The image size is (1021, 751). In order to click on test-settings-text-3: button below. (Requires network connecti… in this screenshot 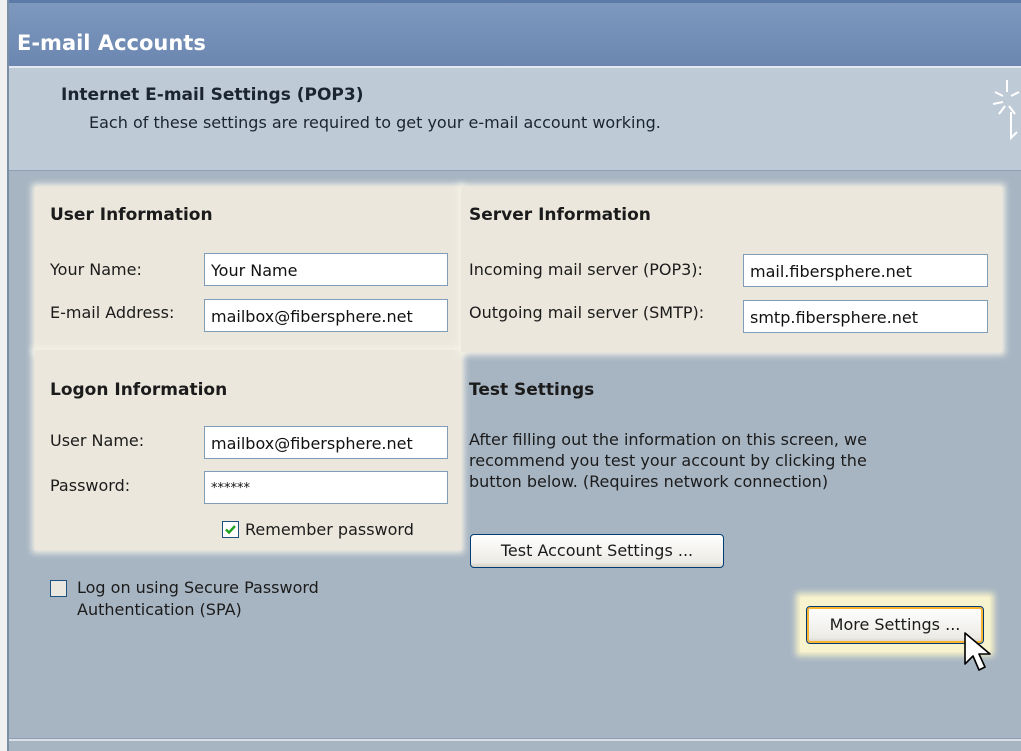, I will do `click(649, 481)`.